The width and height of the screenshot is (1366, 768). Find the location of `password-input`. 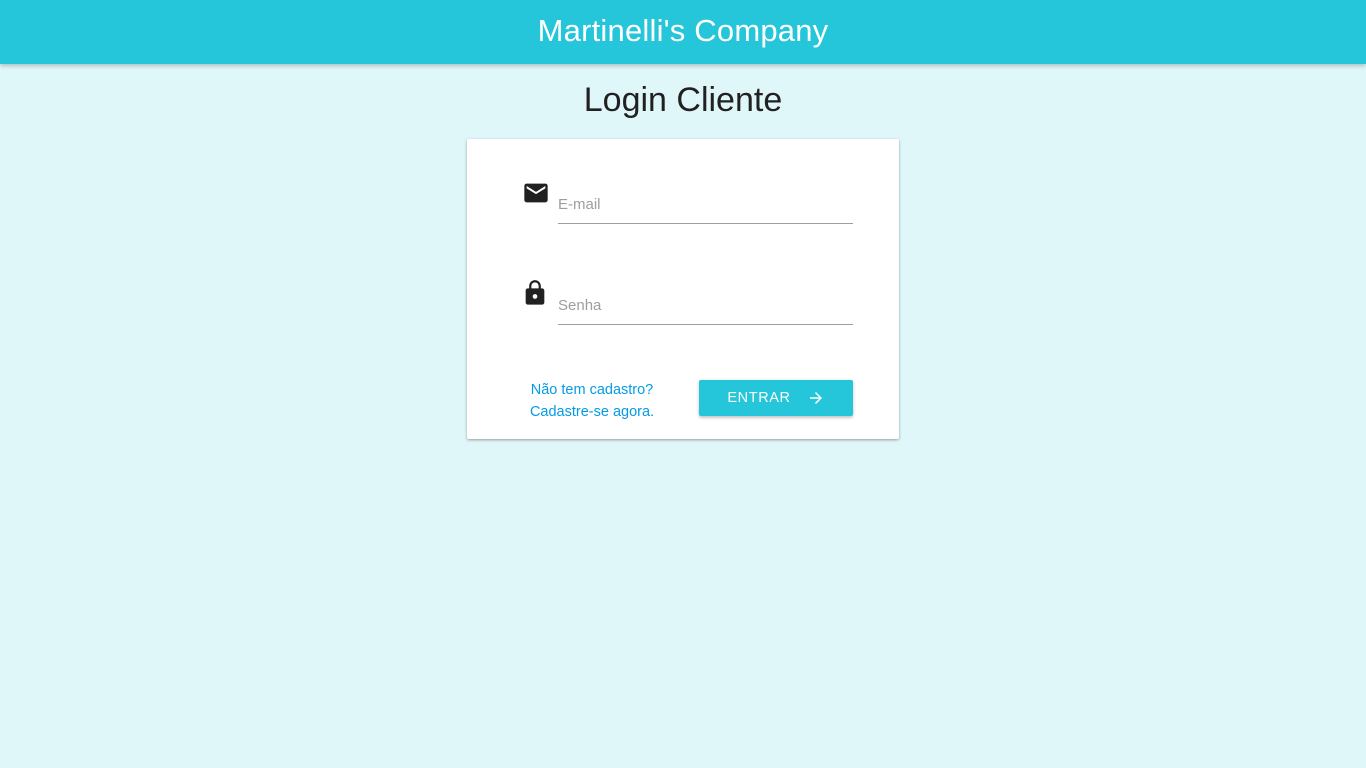

password-input is located at coordinates (705, 305).